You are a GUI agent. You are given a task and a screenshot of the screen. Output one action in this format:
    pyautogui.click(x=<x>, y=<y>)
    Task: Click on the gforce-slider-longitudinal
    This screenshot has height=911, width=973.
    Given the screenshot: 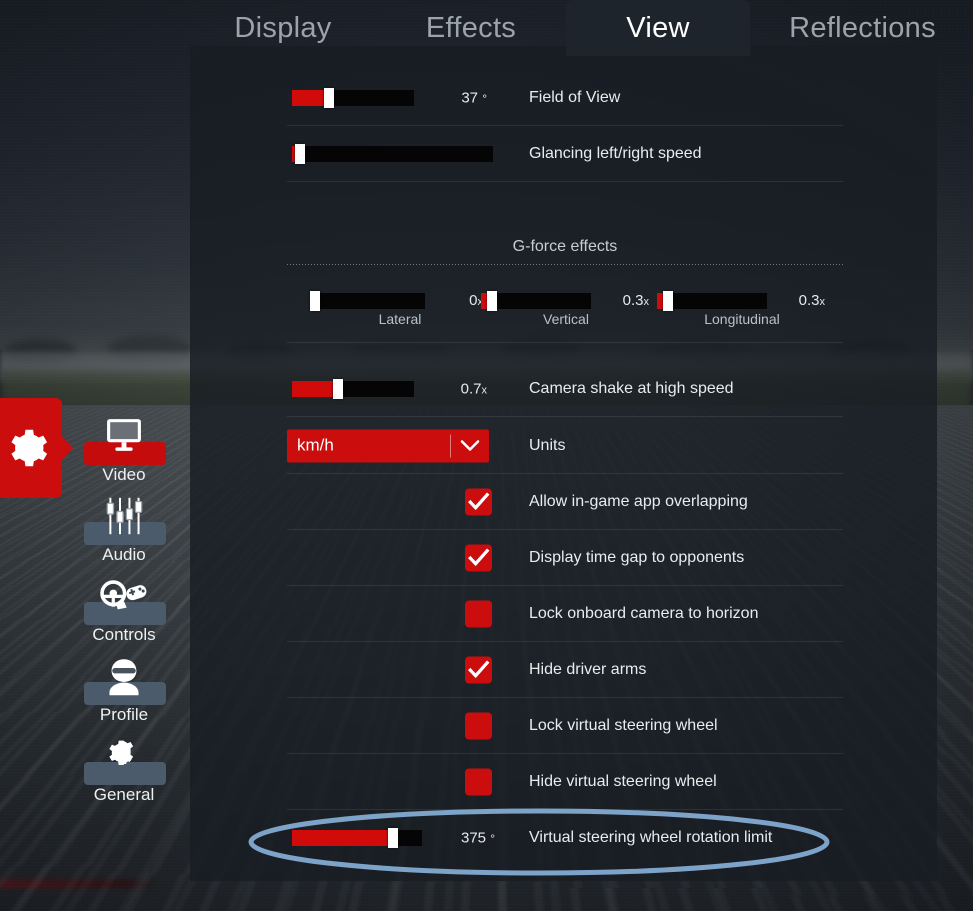 What is the action you would take?
    pyautogui.click(x=712, y=301)
    